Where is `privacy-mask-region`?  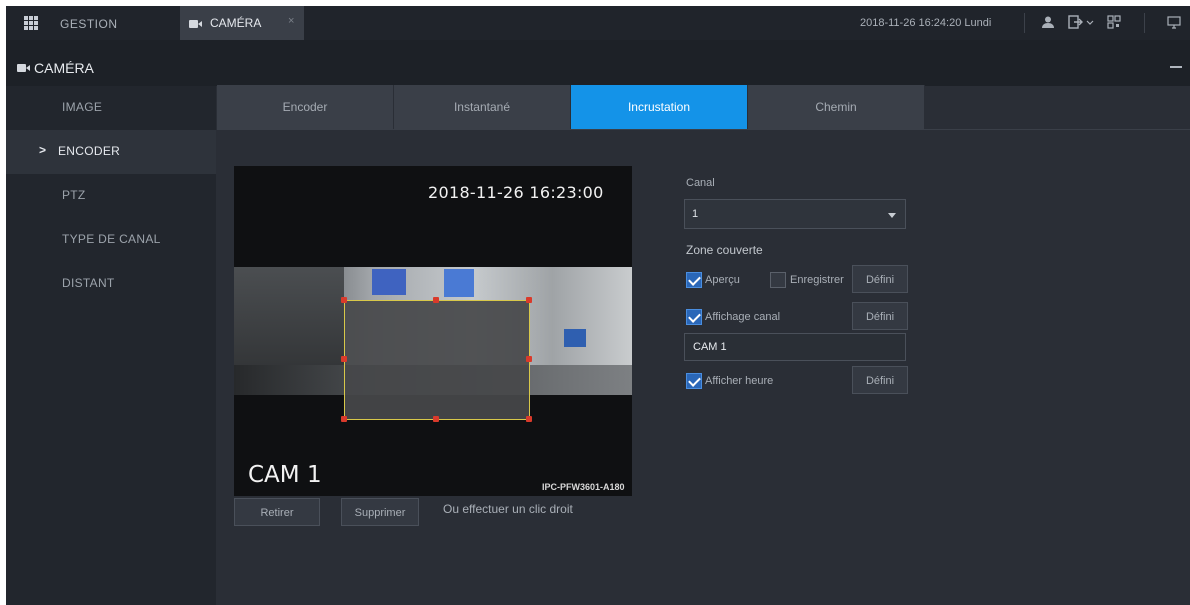 privacy-mask-region is located at coordinates (437, 360).